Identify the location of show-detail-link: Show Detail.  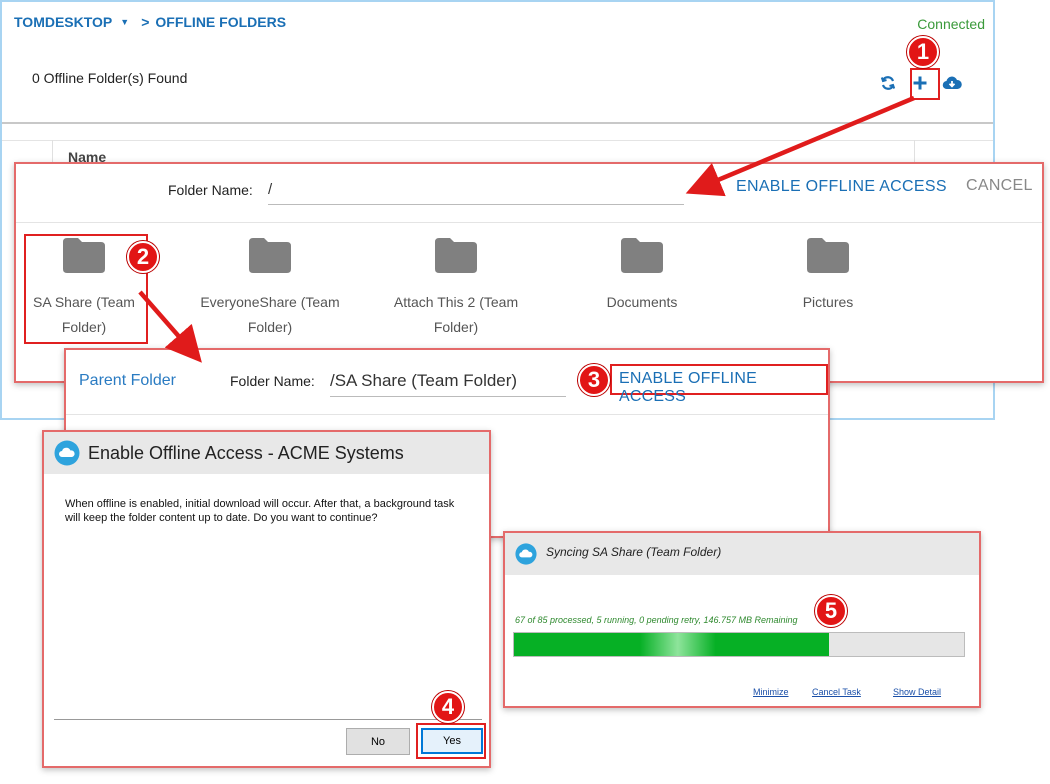
(917, 692).